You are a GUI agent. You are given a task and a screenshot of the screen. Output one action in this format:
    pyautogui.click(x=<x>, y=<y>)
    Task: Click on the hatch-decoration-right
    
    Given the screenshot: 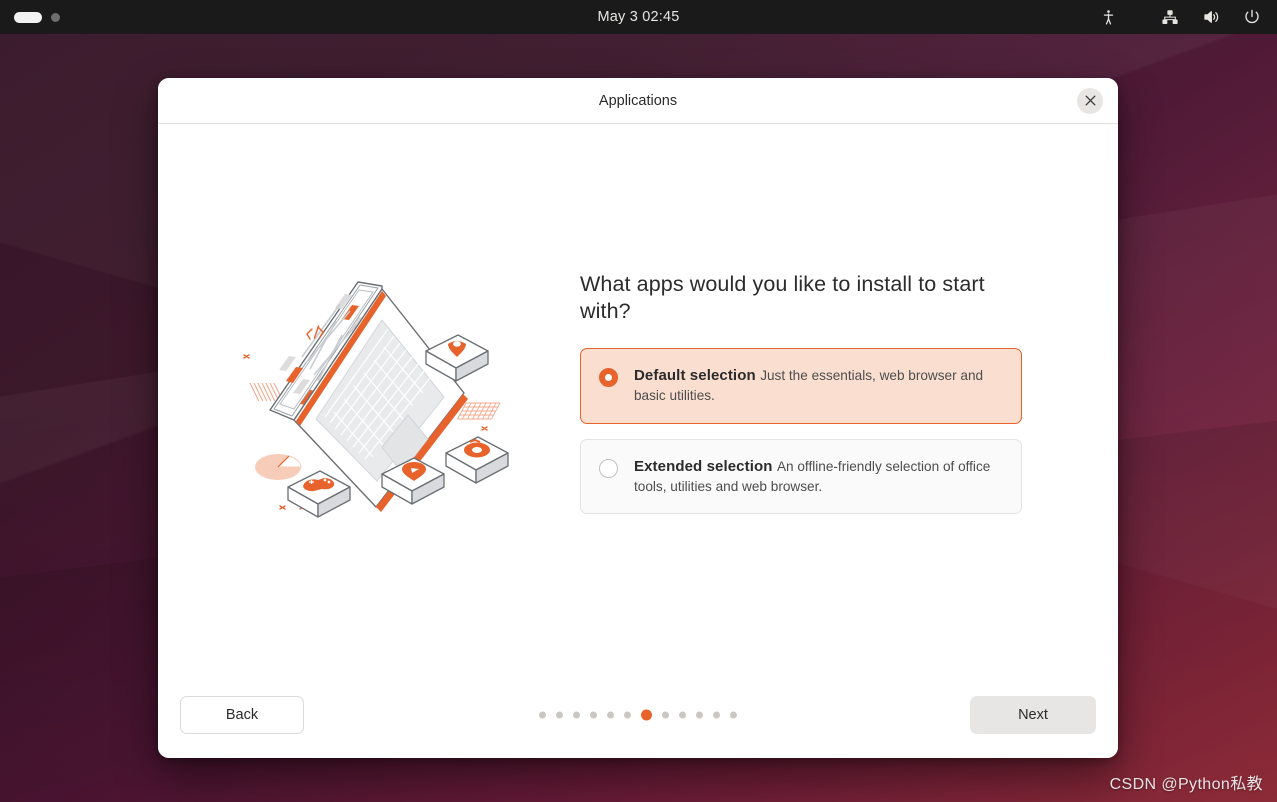 What is the action you would take?
    pyautogui.click(x=478, y=411)
    